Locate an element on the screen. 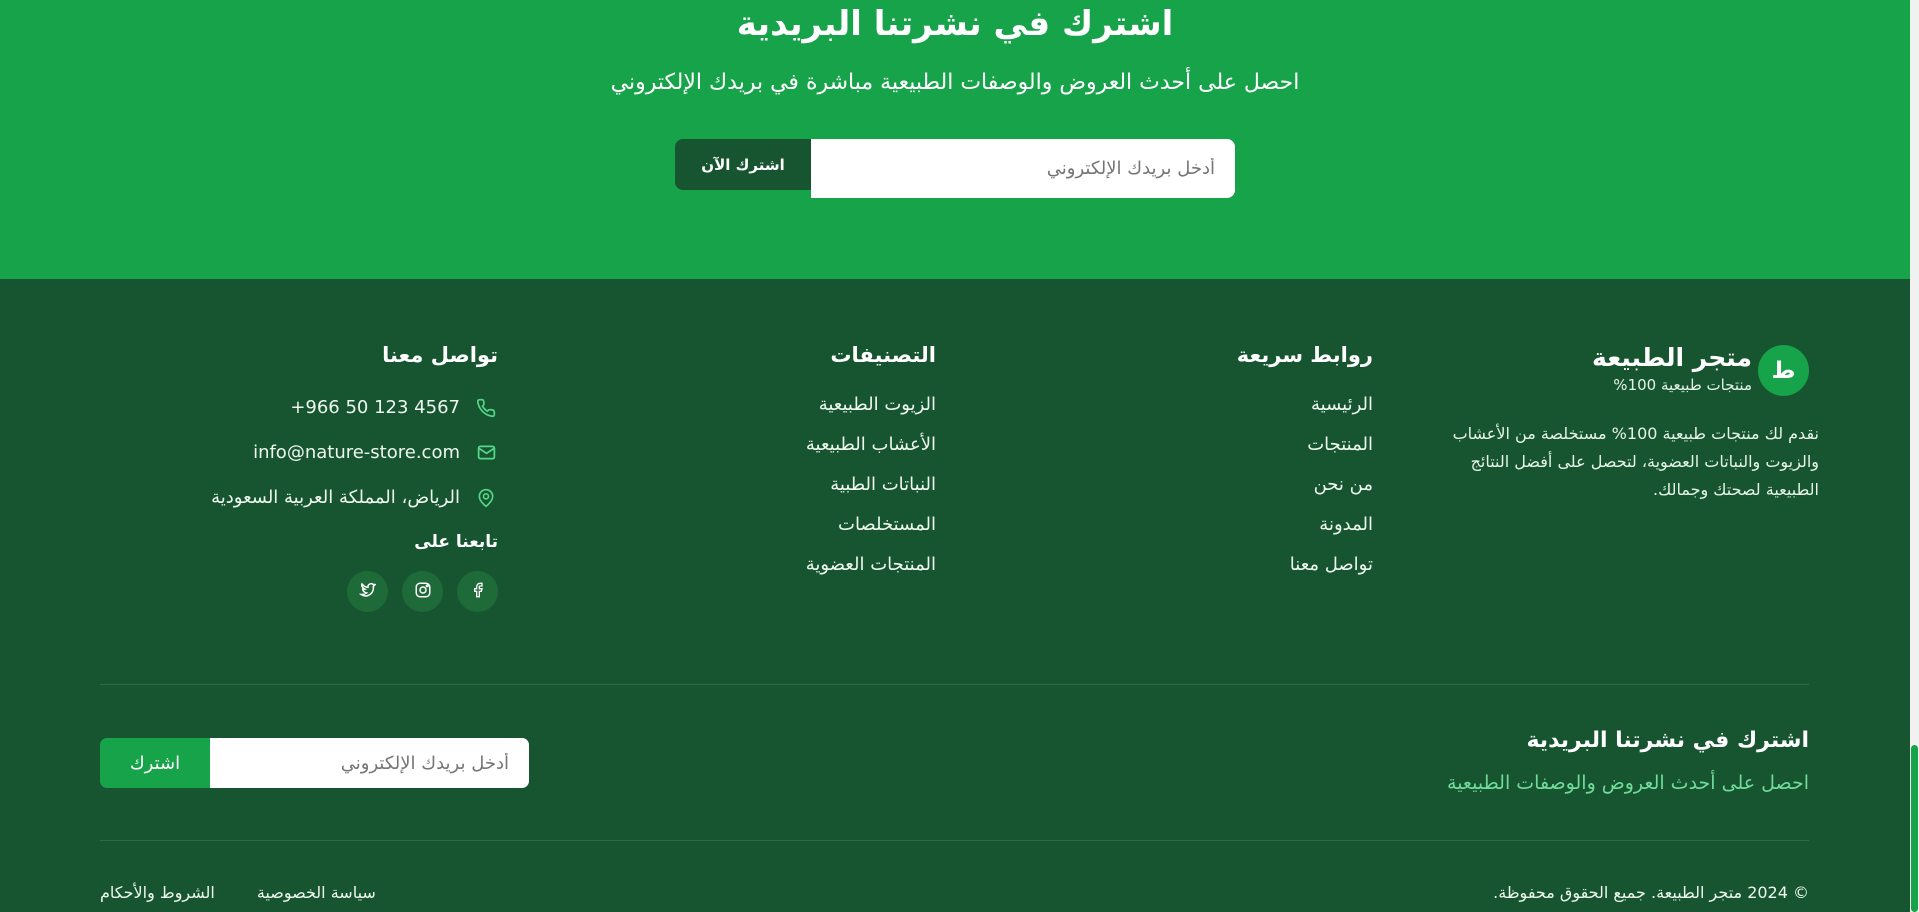 The height and width of the screenshot is (912, 1919). facebook-link is located at coordinates (477, 591).